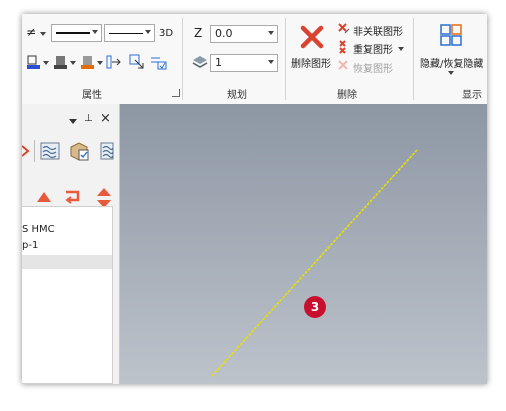 The width and height of the screenshot is (506, 411). What do you see at coordinates (105, 118) in the screenshot?
I see `close-icon: ×` at bounding box center [105, 118].